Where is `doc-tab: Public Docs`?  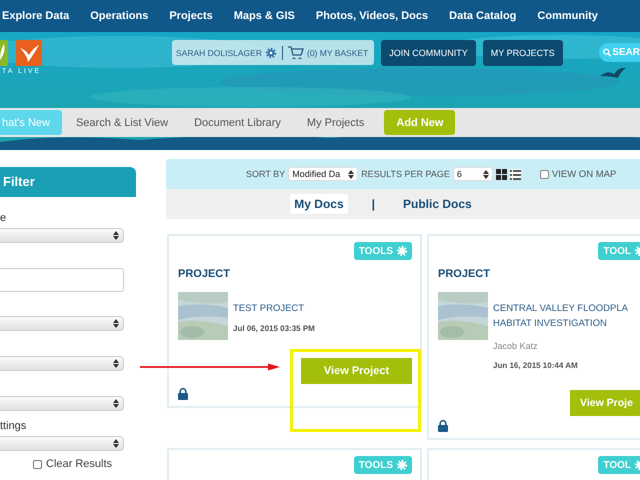
doc-tab: Public Docs is located at coordinates (437, 204).